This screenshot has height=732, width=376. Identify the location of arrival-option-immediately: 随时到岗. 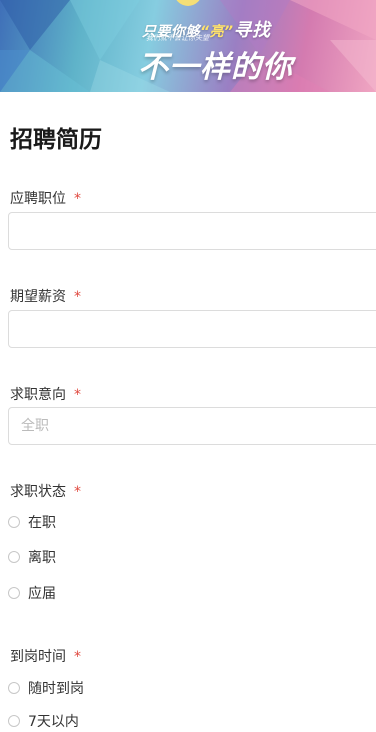
(46, 688).